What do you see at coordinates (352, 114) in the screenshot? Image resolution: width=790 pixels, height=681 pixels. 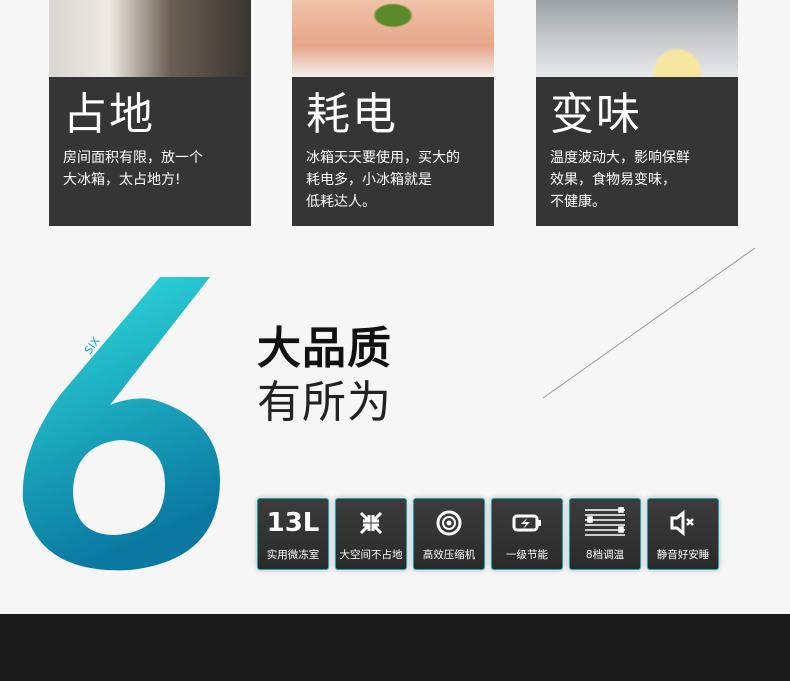 I see `card-title: 耗电` at bounding box center [352, 114].